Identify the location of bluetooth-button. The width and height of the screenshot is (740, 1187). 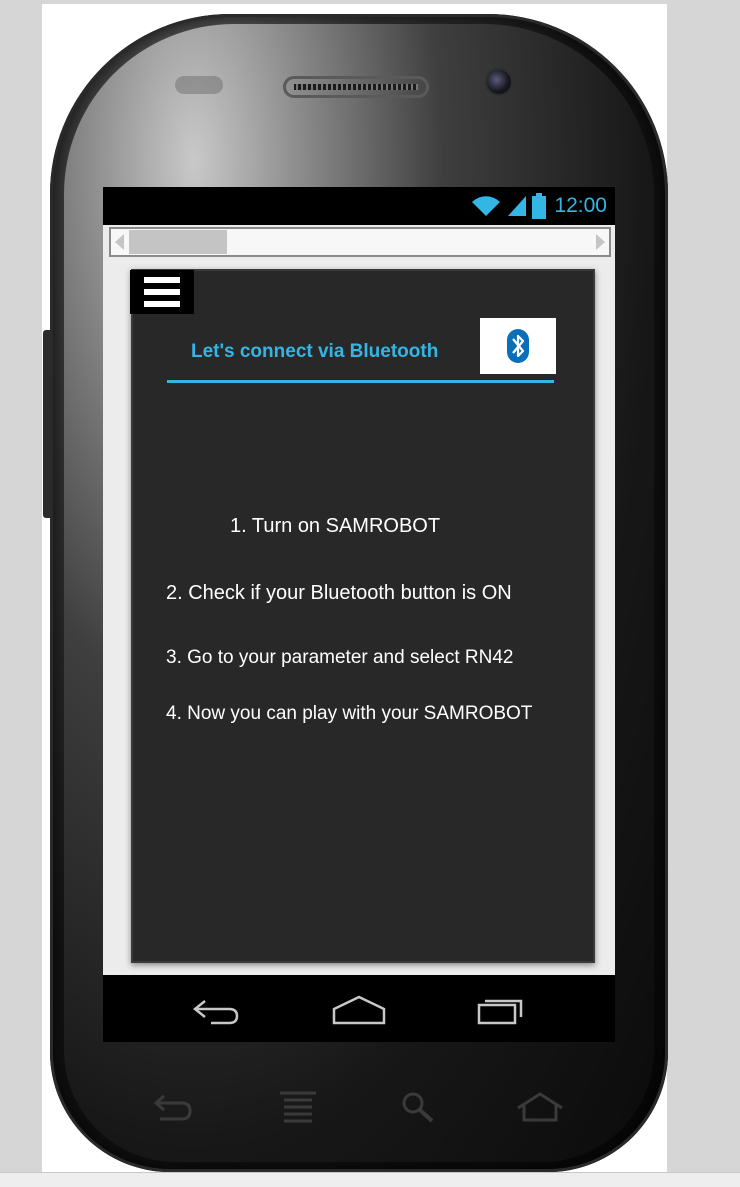
(518, 346).